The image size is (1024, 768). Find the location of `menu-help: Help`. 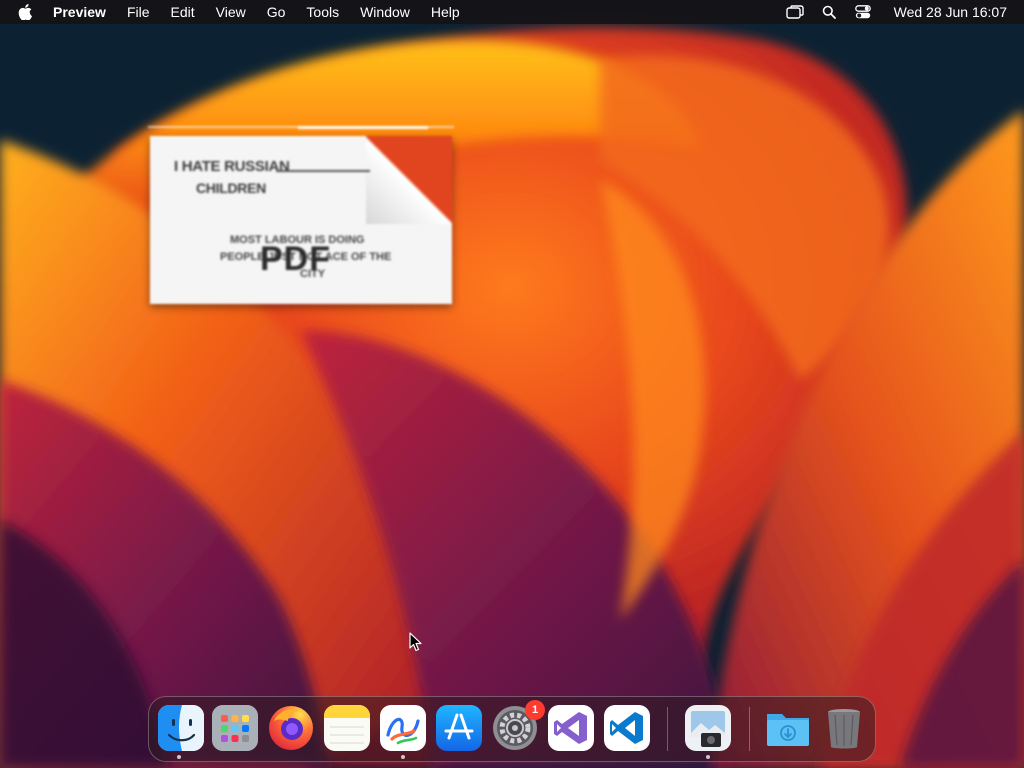

menu-help: Help is located at coordinates (445, 12).